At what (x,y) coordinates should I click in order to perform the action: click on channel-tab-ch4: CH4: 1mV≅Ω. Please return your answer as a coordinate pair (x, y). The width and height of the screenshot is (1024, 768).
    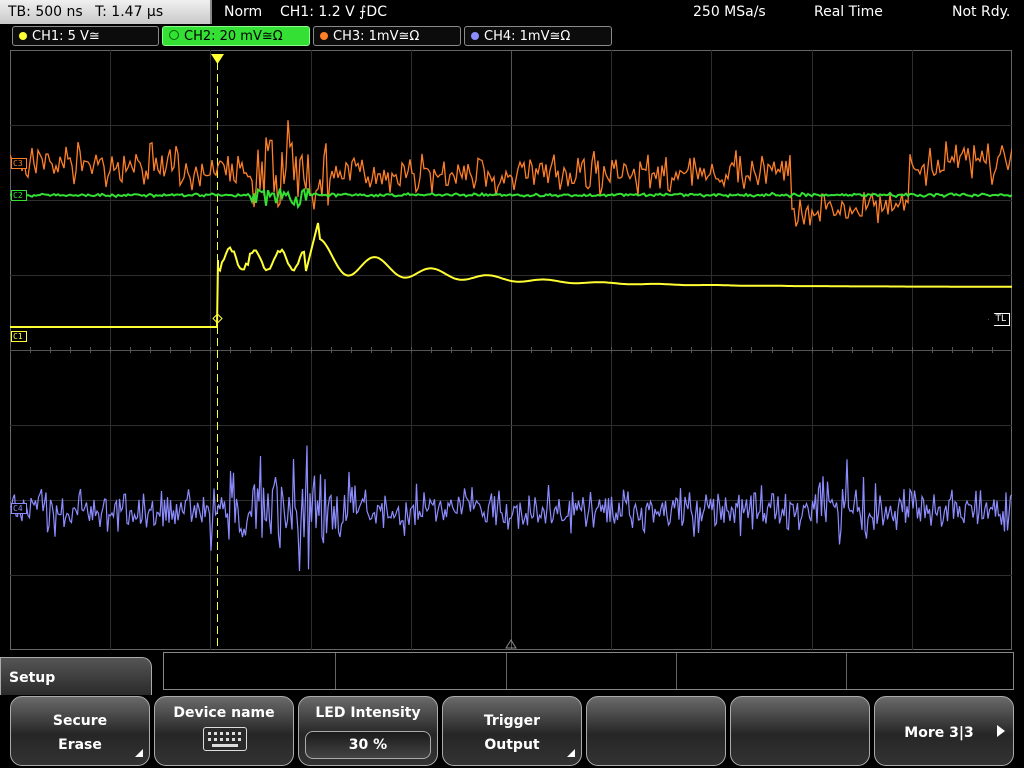
    Looking at the image, I should click on (538, 36).